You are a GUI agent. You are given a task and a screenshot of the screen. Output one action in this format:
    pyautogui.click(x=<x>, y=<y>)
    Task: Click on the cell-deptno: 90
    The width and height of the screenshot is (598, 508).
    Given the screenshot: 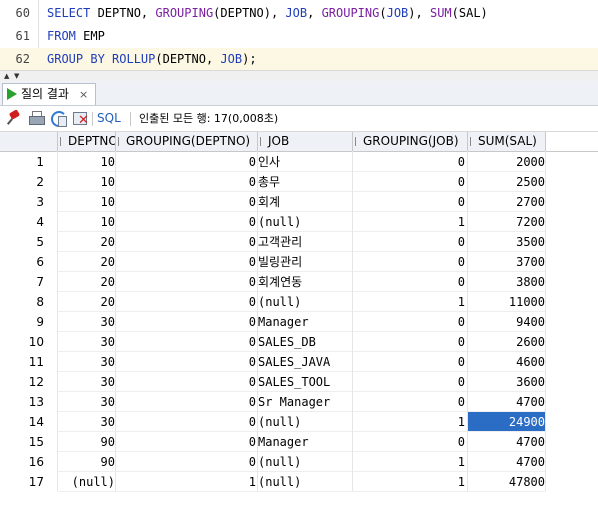 What is the action you would take?
    pyautogui.click(x=86, y=462)
    